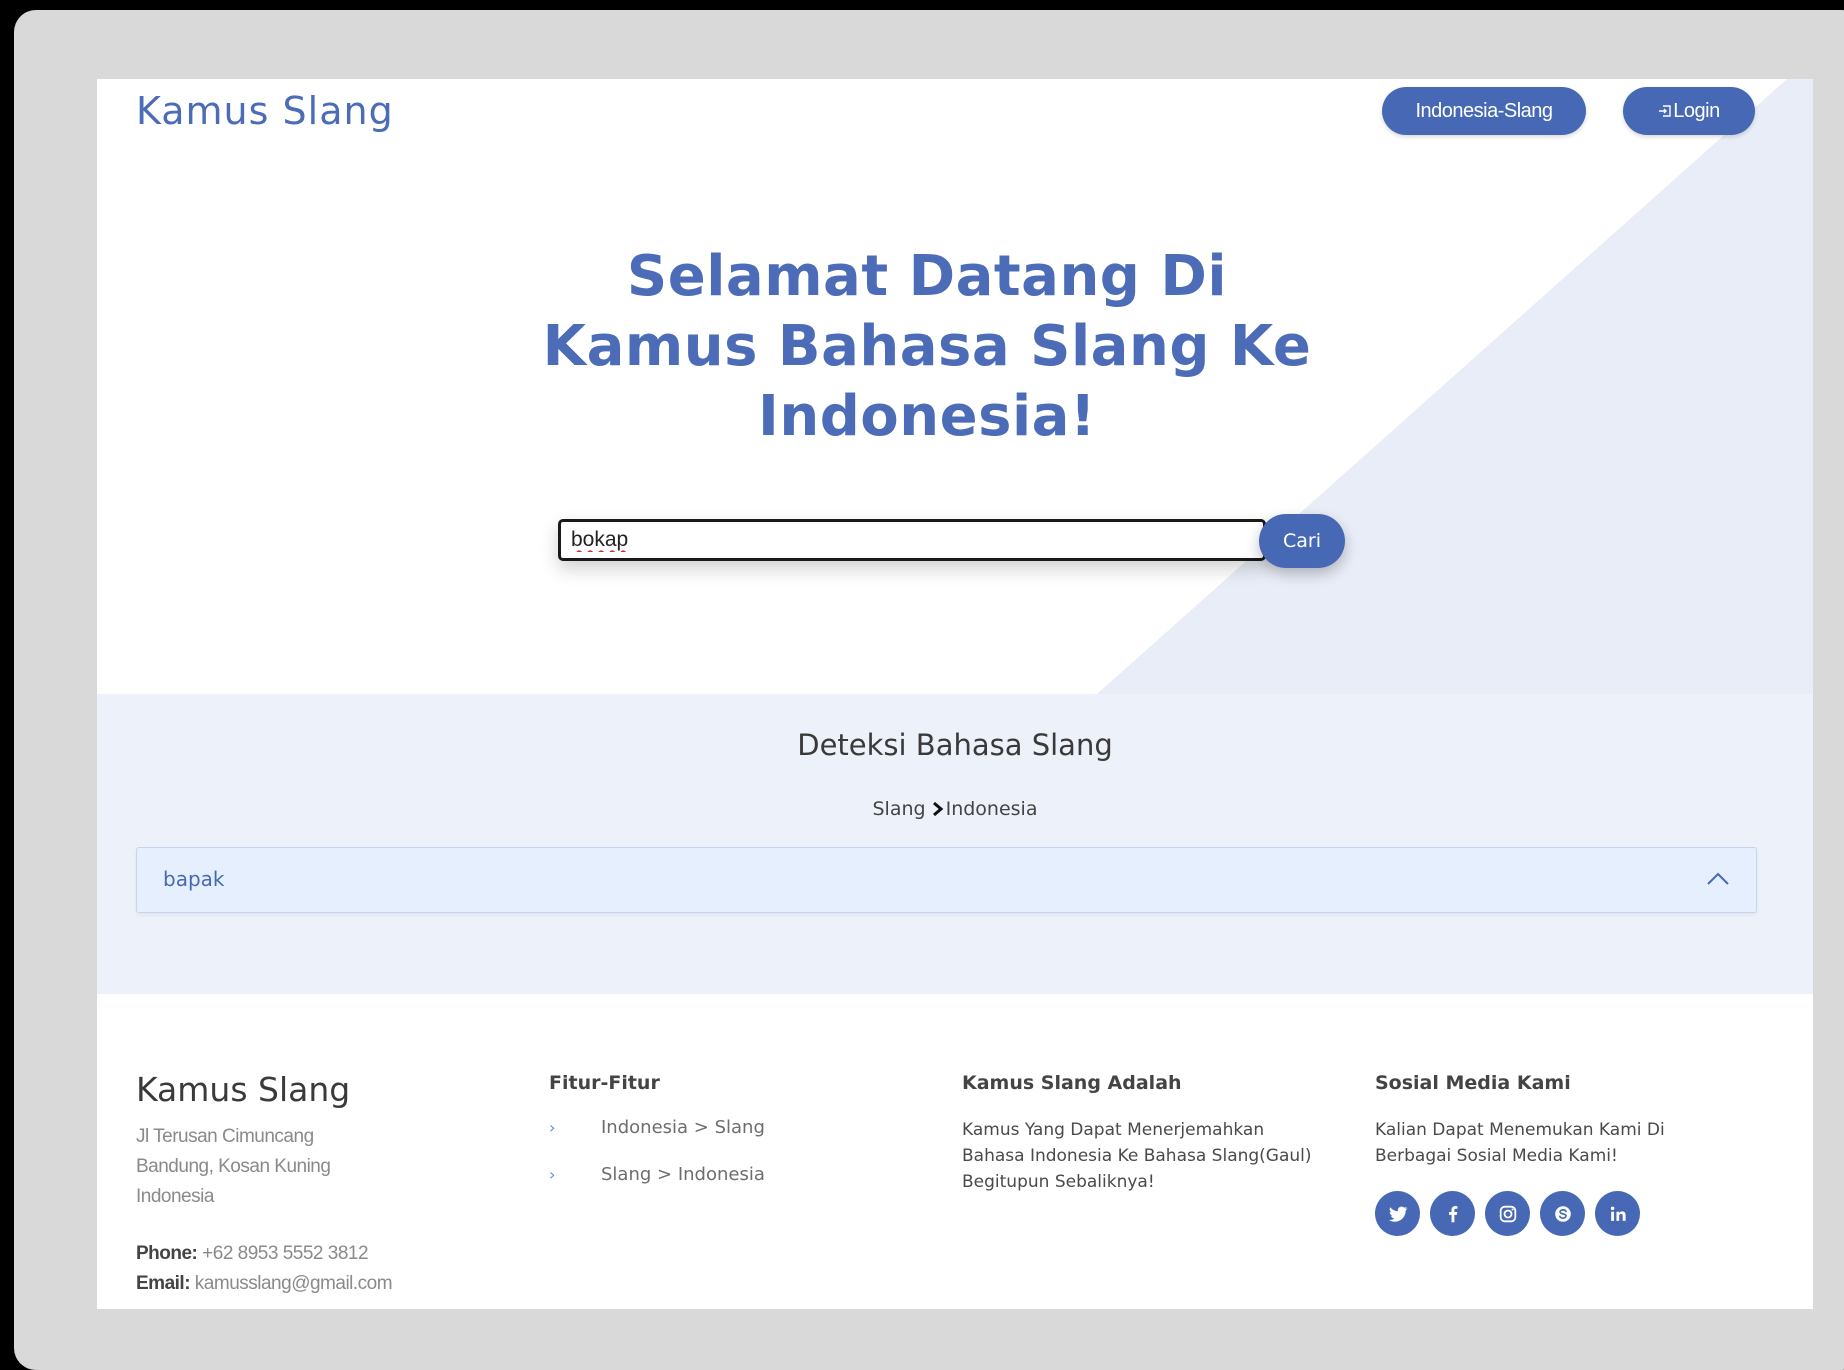 The image size is (1844, 1370). What do you see at coordinates (1473, 1083) in the screenshot?
I see `social-title: Sosial Media Kami` at bounding box center [1473, 1083].